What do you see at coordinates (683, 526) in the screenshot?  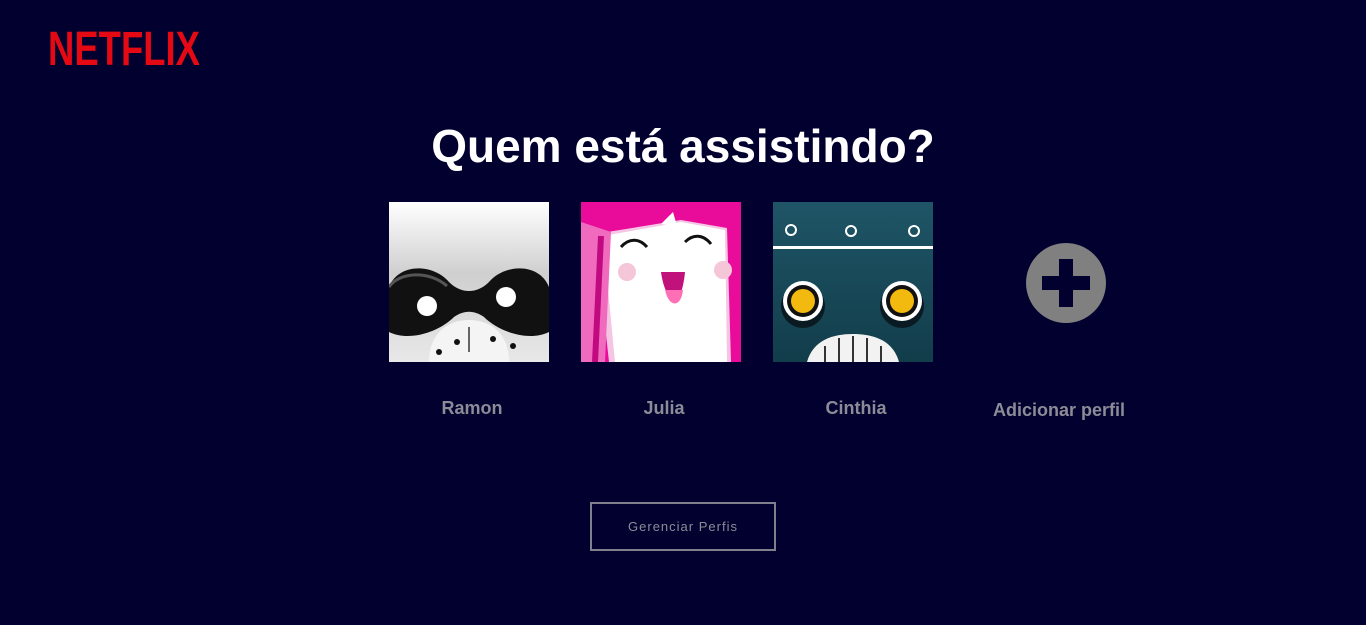 I see `manage-profiles-button: Gerenciar Perfis` at bounding box center [683, 526].